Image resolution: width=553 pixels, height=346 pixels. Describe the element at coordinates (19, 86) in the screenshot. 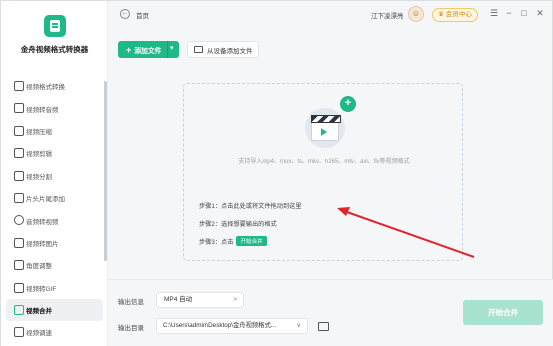

I see `convert-icon` at that location.